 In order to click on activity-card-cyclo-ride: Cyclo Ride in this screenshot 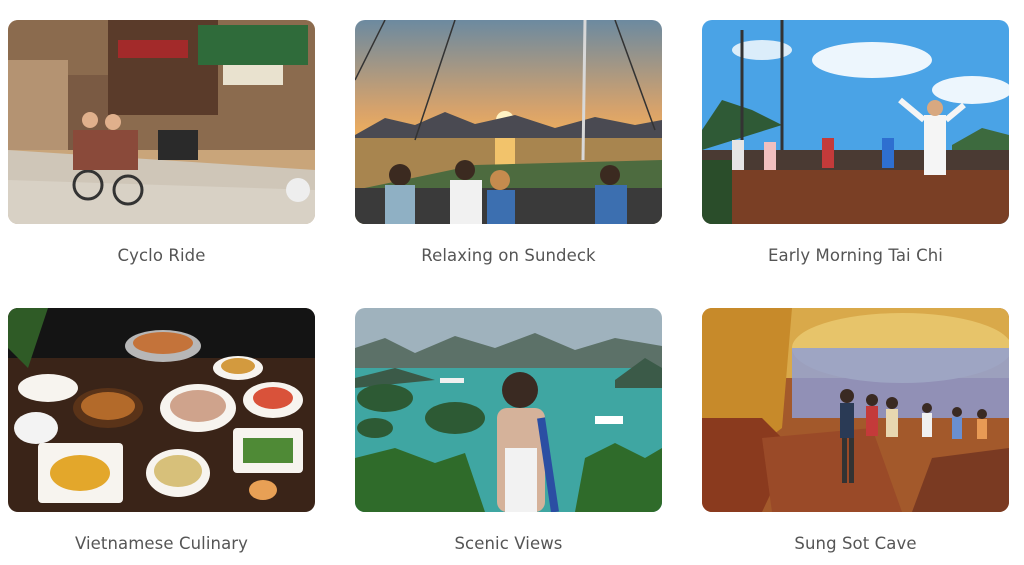, I will do `click(161, 142)`.